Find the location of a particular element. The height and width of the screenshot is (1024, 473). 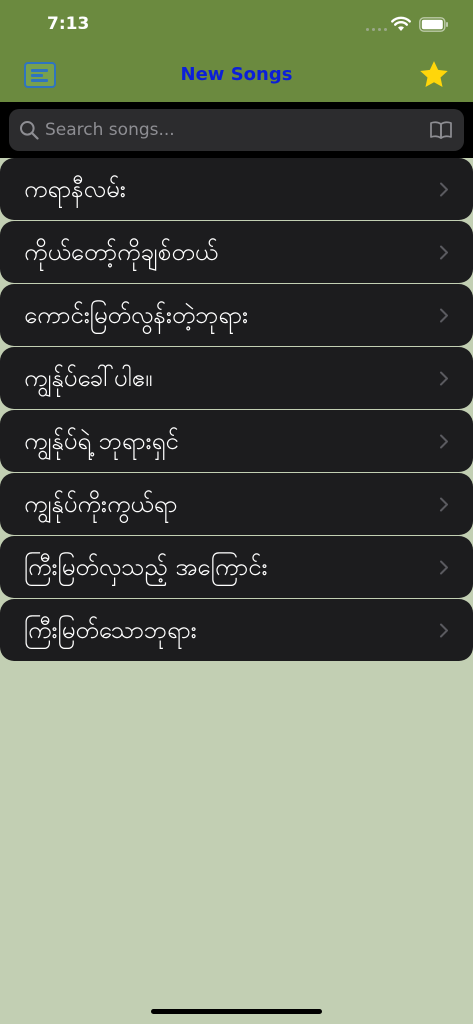

book-icon is located at coordinates (441, 130).